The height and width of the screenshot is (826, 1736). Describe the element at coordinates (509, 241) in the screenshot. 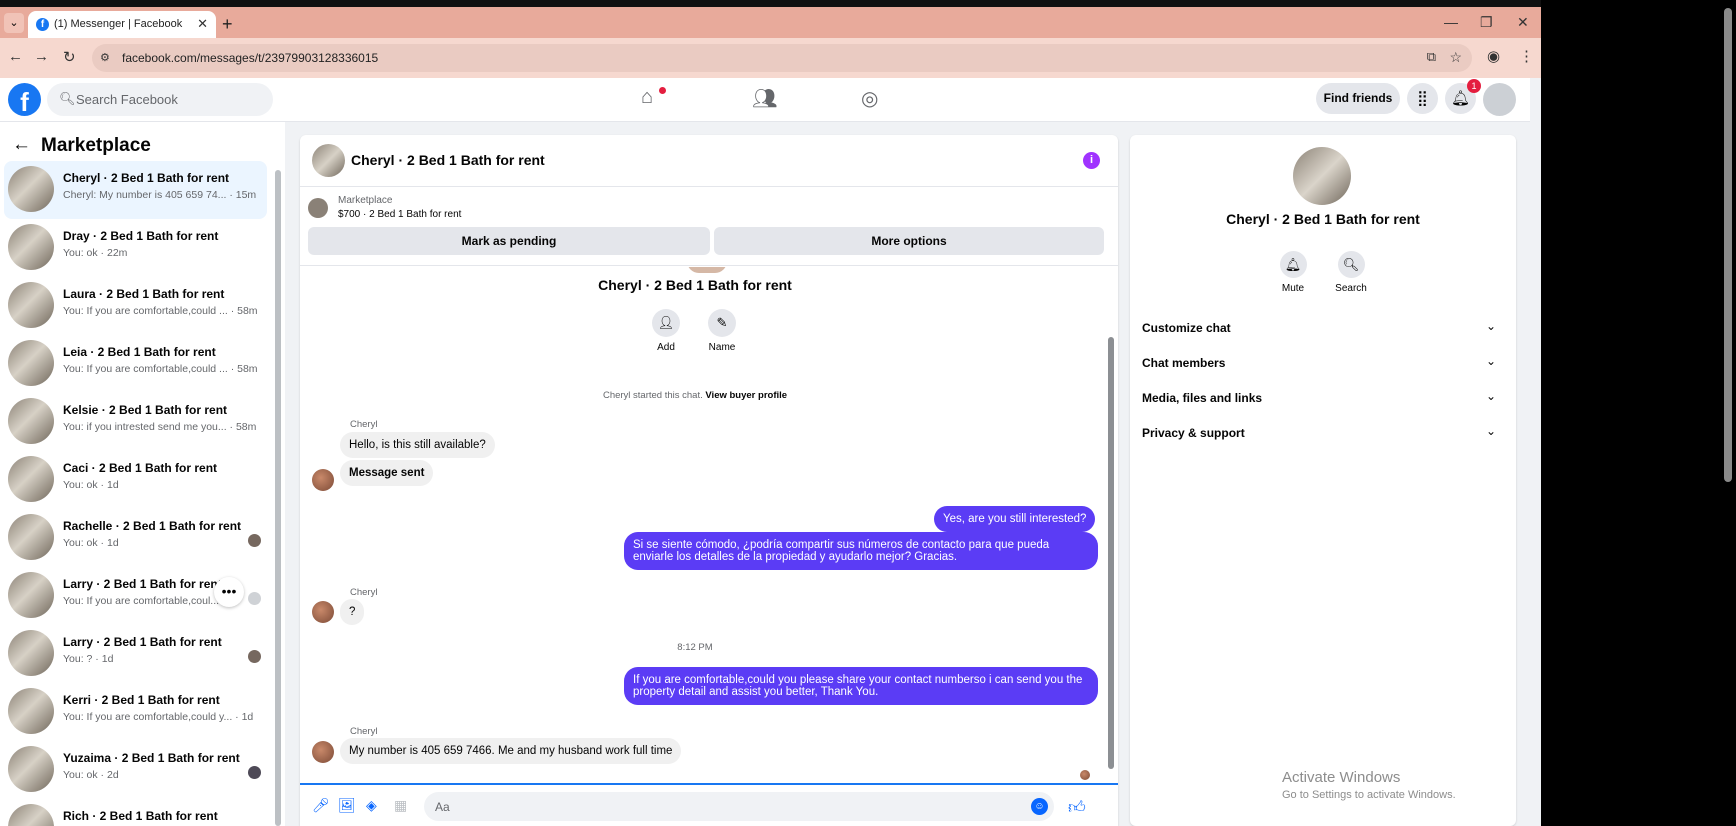

I see `mark-as-pending-button: Mark as pending` at that location.